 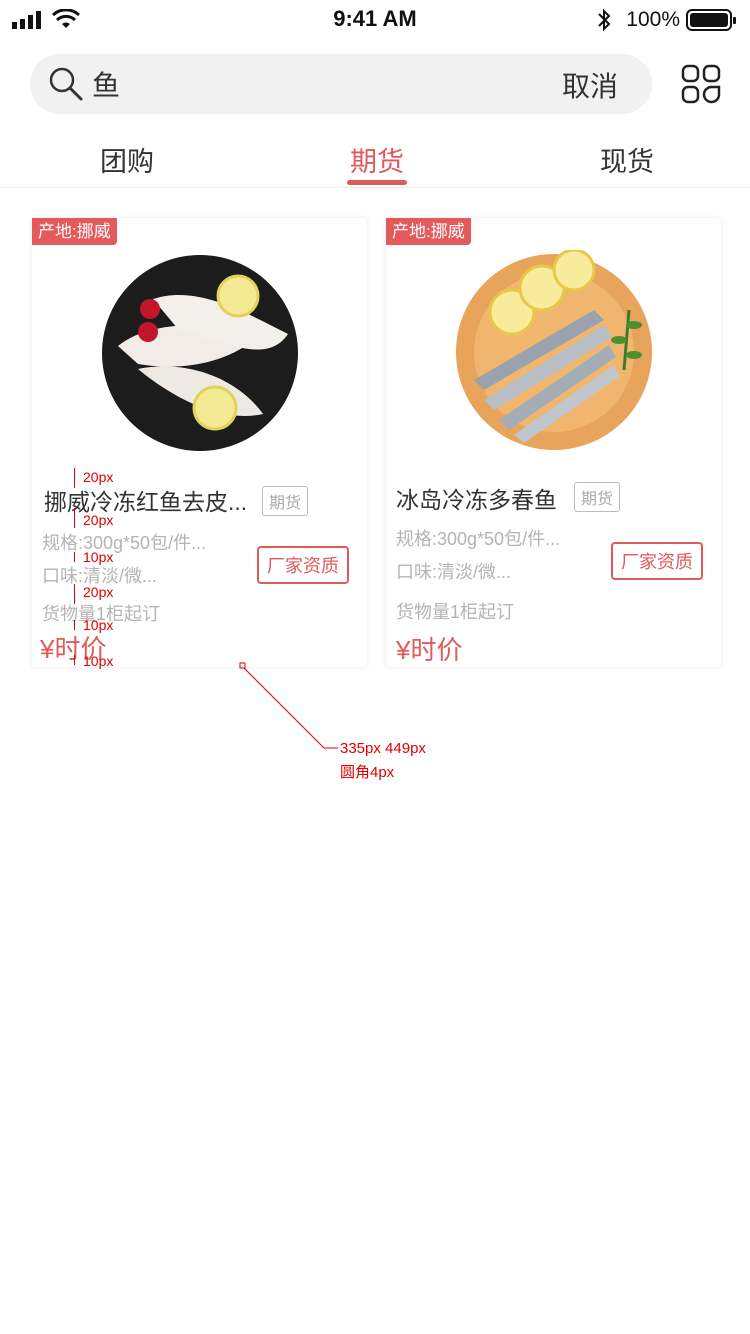 What do you see at coordinates (288, 705) in the screenshot?
I see `callout-line` at bounding box center [288, 705].